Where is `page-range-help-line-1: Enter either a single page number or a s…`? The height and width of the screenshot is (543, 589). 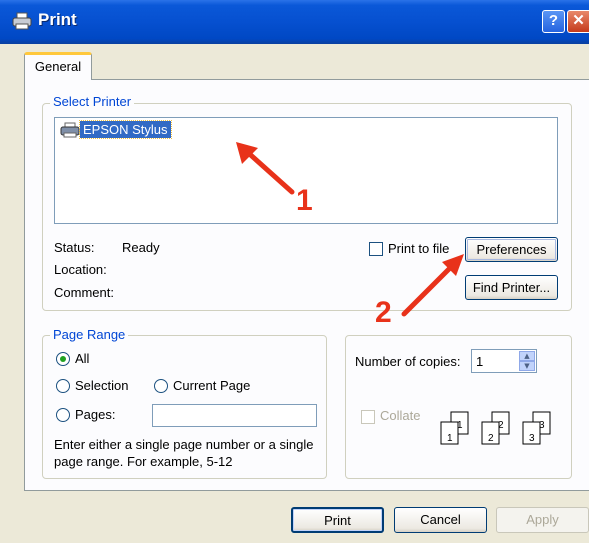 page-range-help-line-1: Enter either a single page number or a s… is located at coordinates (184, 444).